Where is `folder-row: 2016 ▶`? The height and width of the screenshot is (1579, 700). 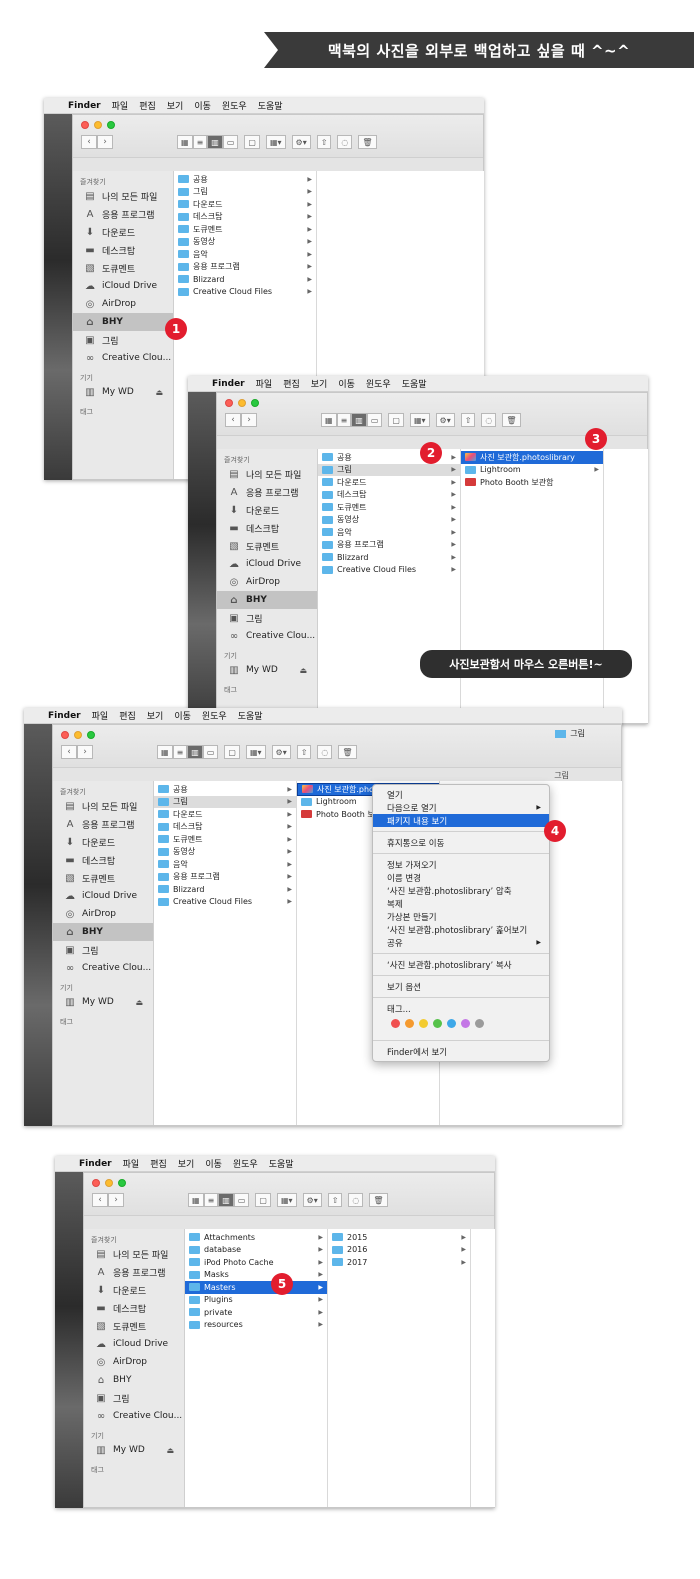
folder-row: 2016 ▶ is located at coordinates (399, 1250).